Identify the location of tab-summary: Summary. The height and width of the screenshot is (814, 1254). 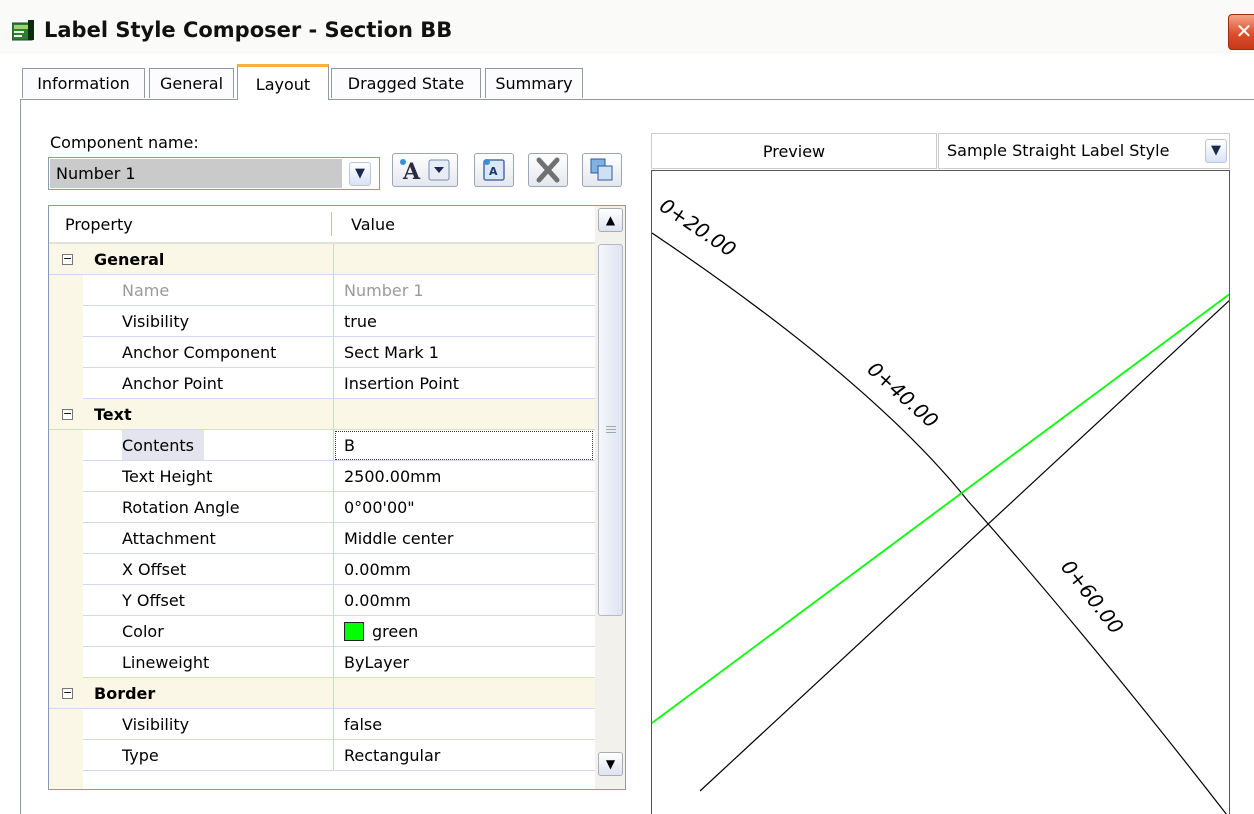
(534, 83).